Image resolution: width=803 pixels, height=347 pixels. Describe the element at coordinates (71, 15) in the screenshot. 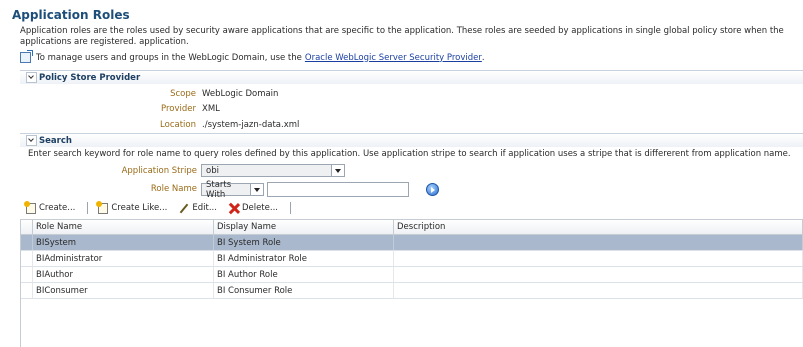

I see `page-title: Application Roles` at that location.